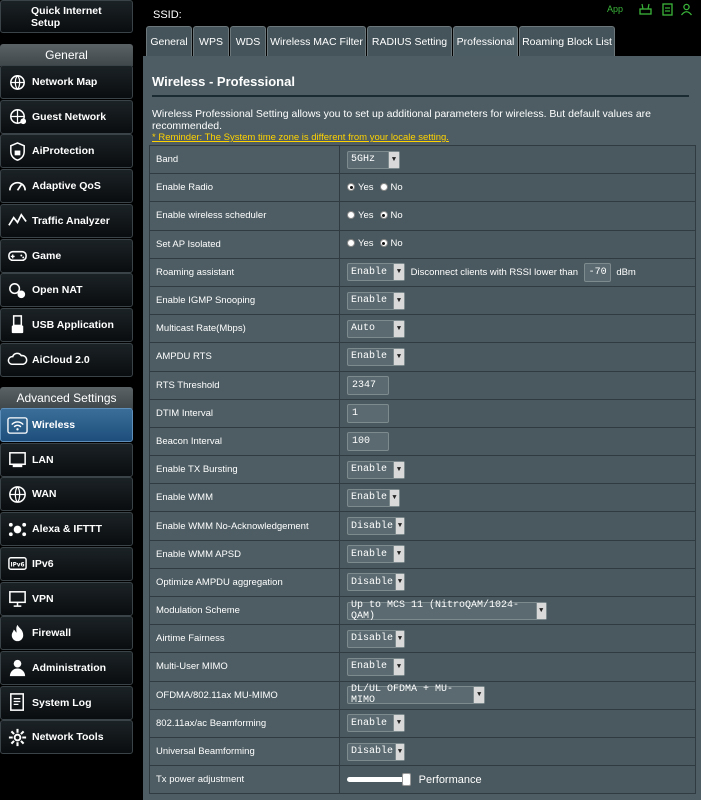 The image size is (701, 800). What do you see at coordinates (406, 779) in the screenshot?
I see `tx-power-slider-thumb` at bounding box center [406, 779].